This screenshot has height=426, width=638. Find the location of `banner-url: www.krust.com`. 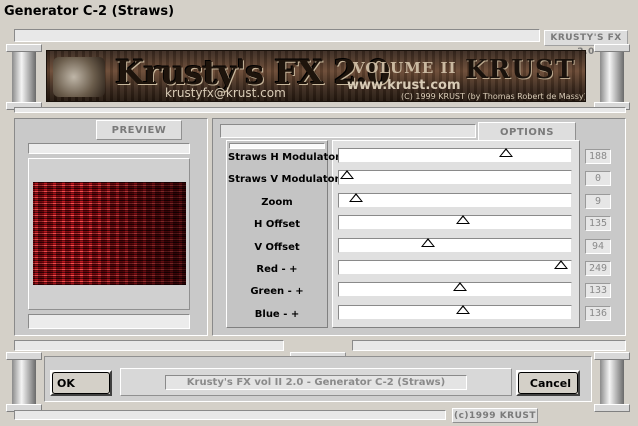

banner-url: www.krust.com is located at coordinates (404, 85).